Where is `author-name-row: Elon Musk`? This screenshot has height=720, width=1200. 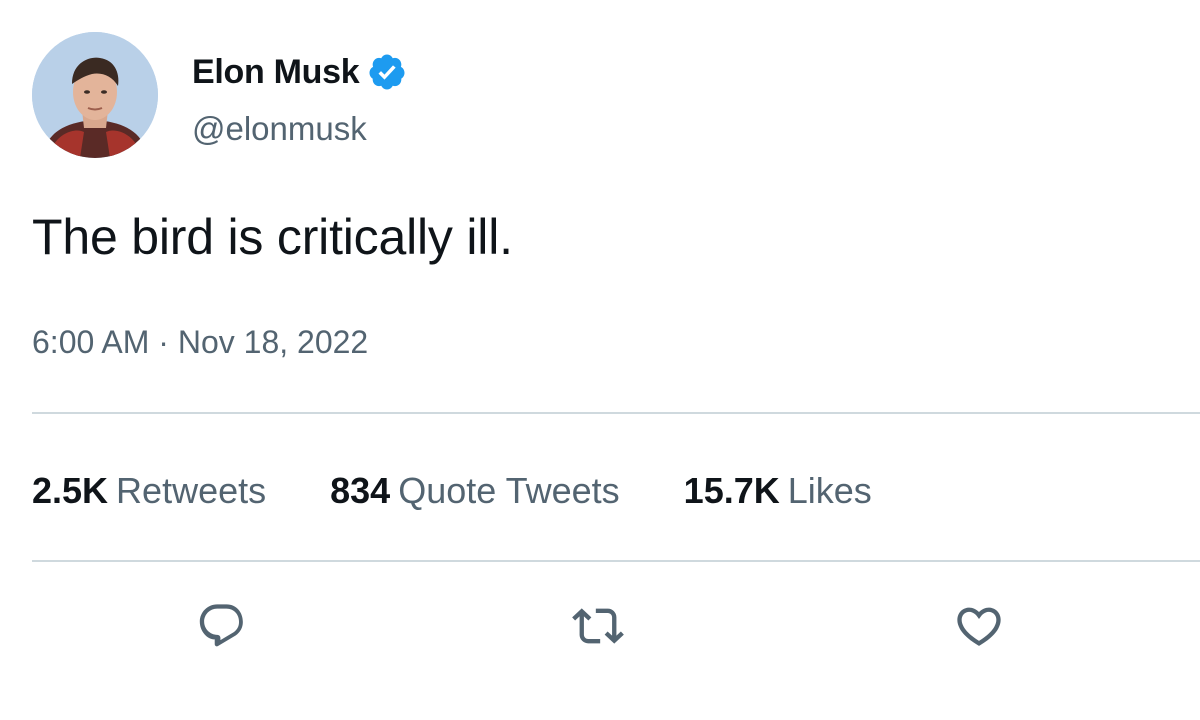
author-name-row: Elon Musk is located at coordinates (299, 72).